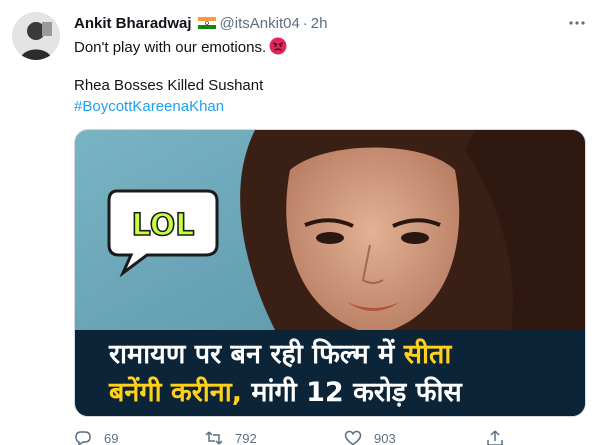  I want to click on author-name: Ankit Bharadwaj, so click(133, 23).